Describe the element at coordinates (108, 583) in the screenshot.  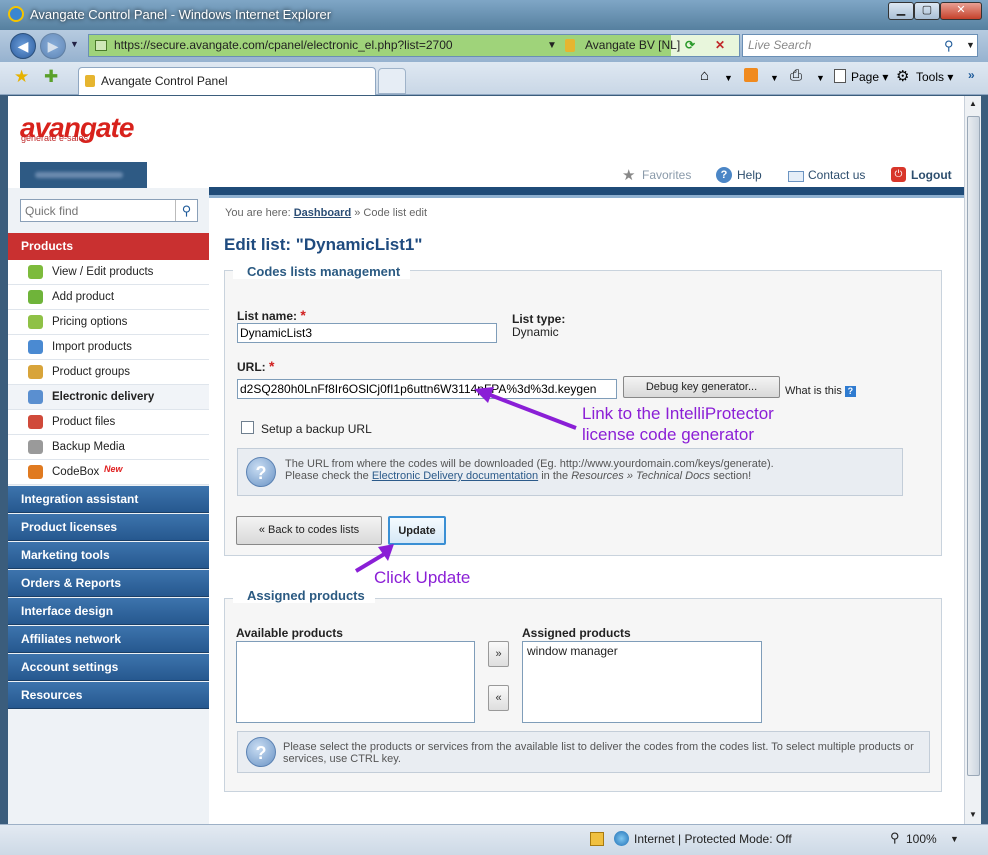
I see `sidebar-section-orders-reports: Orders & Reports` at that location.